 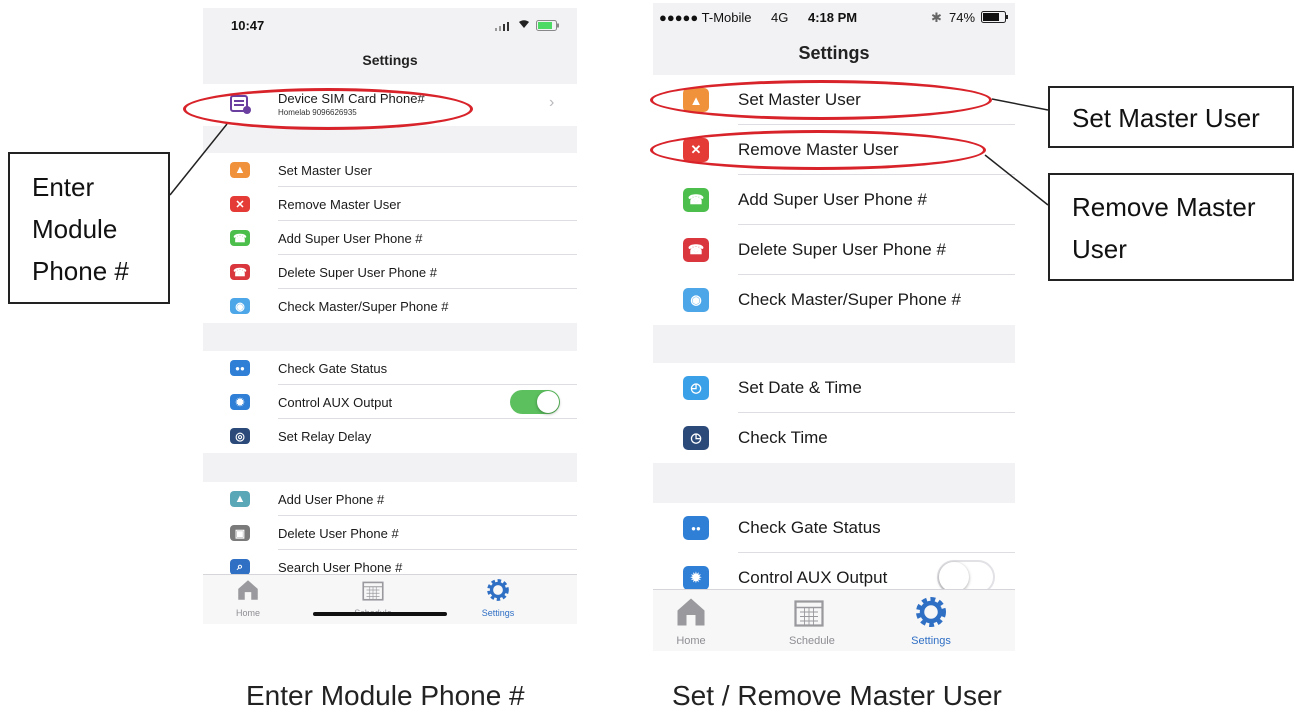 What do you see at coordinates (75, 229) in the screenshot?
I see `callout-line: Module` at bounding box center [75, 229].